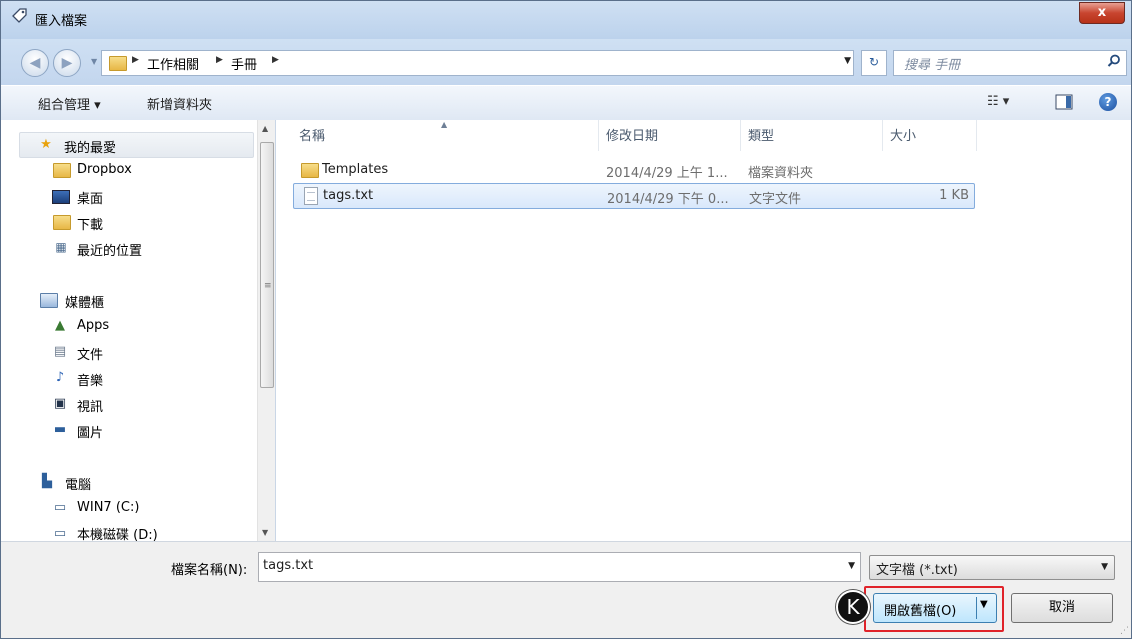 The width and height of the screenshot is (1132, 639). I want to click on search-input: 搜尋 手冊, so click(1010, 63).